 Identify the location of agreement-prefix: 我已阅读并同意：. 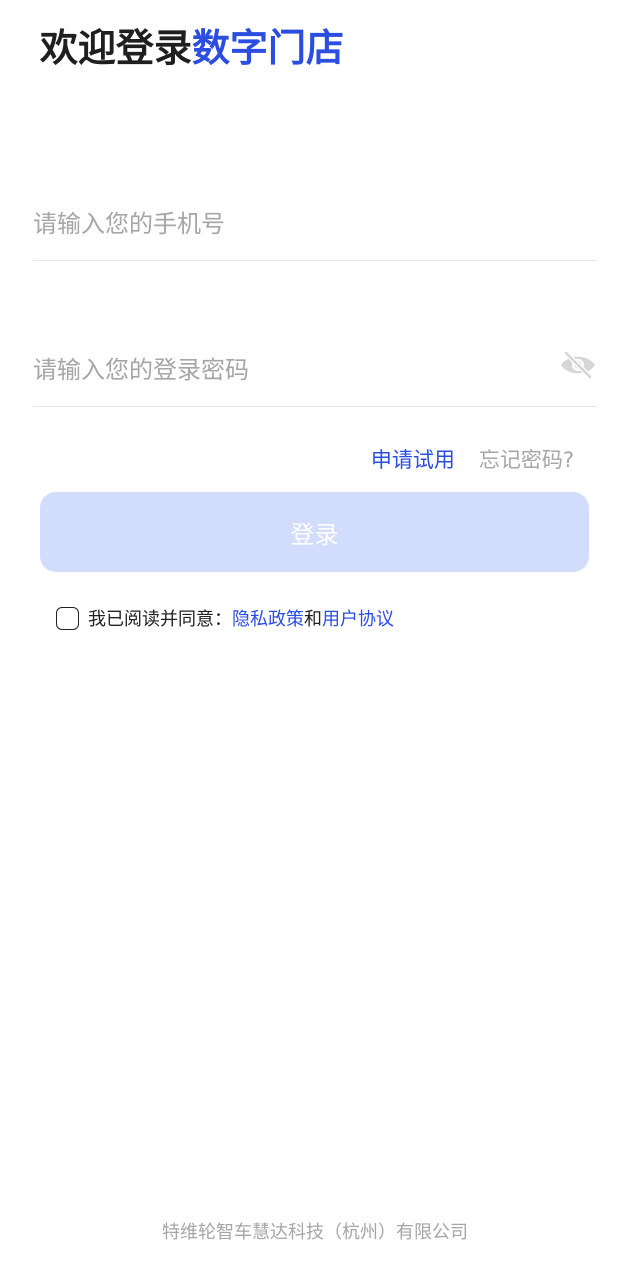
(160, 619).